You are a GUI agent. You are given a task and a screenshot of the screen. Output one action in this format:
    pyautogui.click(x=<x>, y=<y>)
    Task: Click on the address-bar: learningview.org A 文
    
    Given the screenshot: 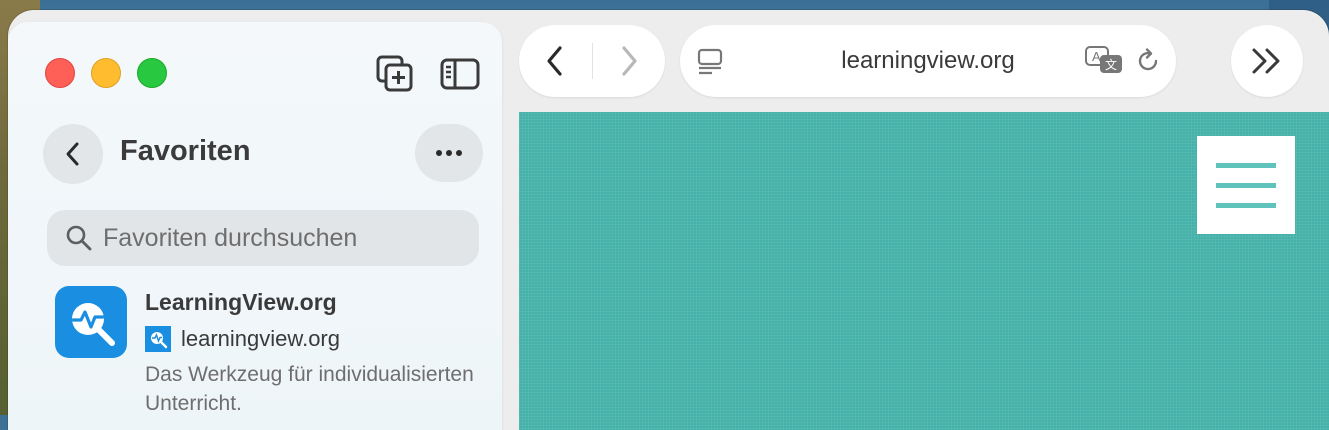 What is the action you would take?
    pyautogui.click(x=928, y=61)
    